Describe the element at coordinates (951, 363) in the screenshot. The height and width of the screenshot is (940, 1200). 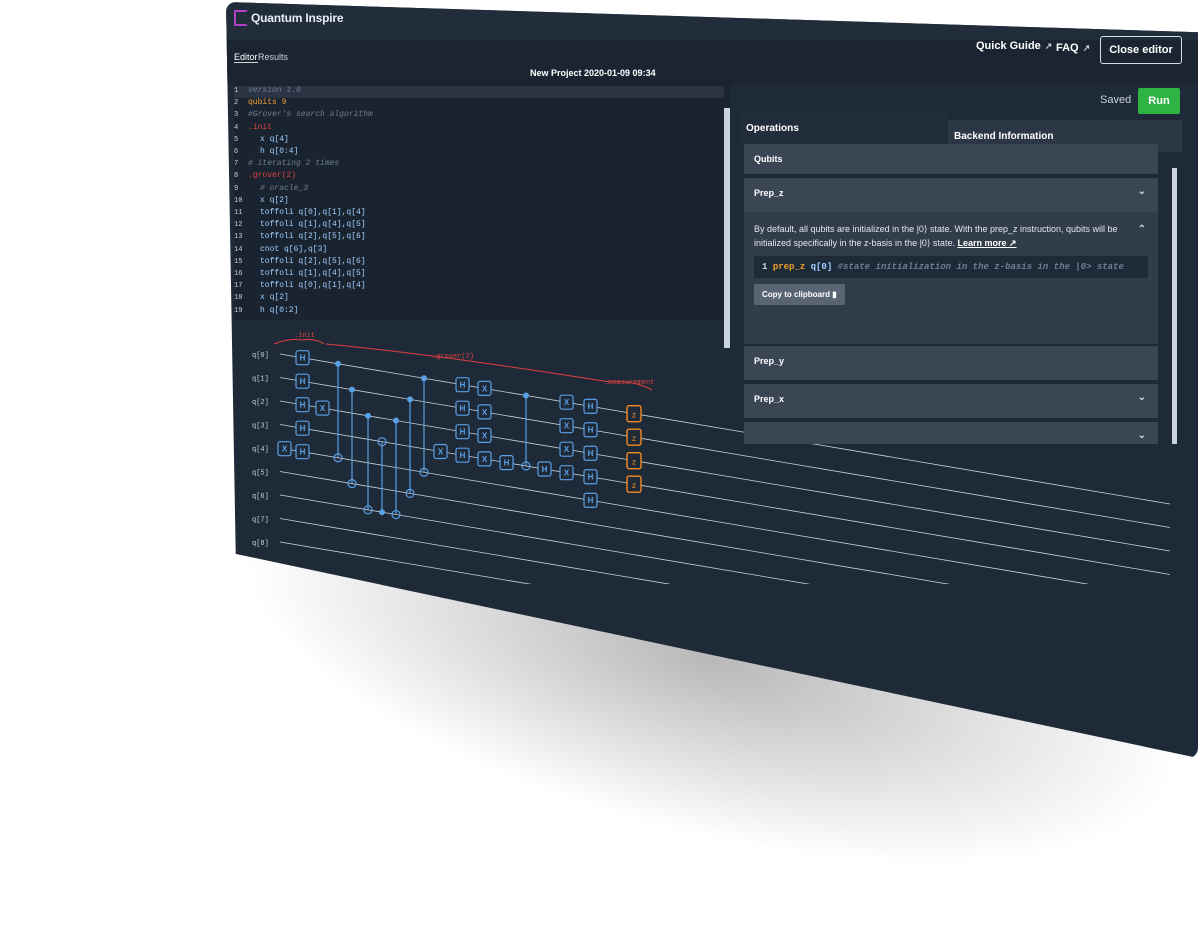
I see `accordion-prep-y: Prep_y` at that location.